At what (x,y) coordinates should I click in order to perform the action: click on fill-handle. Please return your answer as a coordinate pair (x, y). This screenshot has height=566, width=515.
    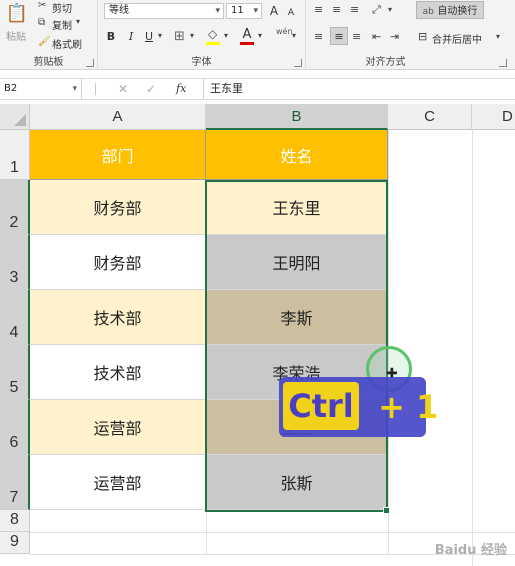
    Looking at the image, I should click on (386, 510).